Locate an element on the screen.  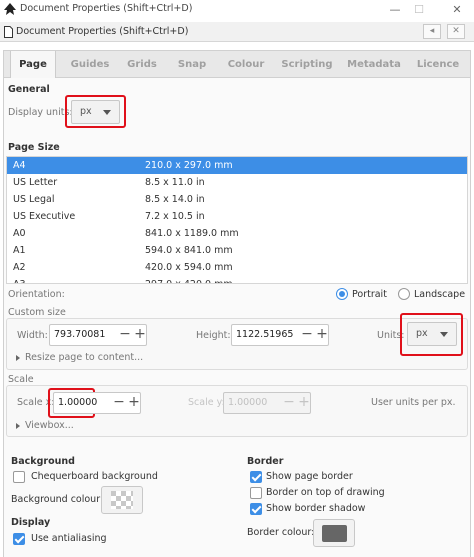
scale-x-increment-button: + is located at coordinates (134, 403).